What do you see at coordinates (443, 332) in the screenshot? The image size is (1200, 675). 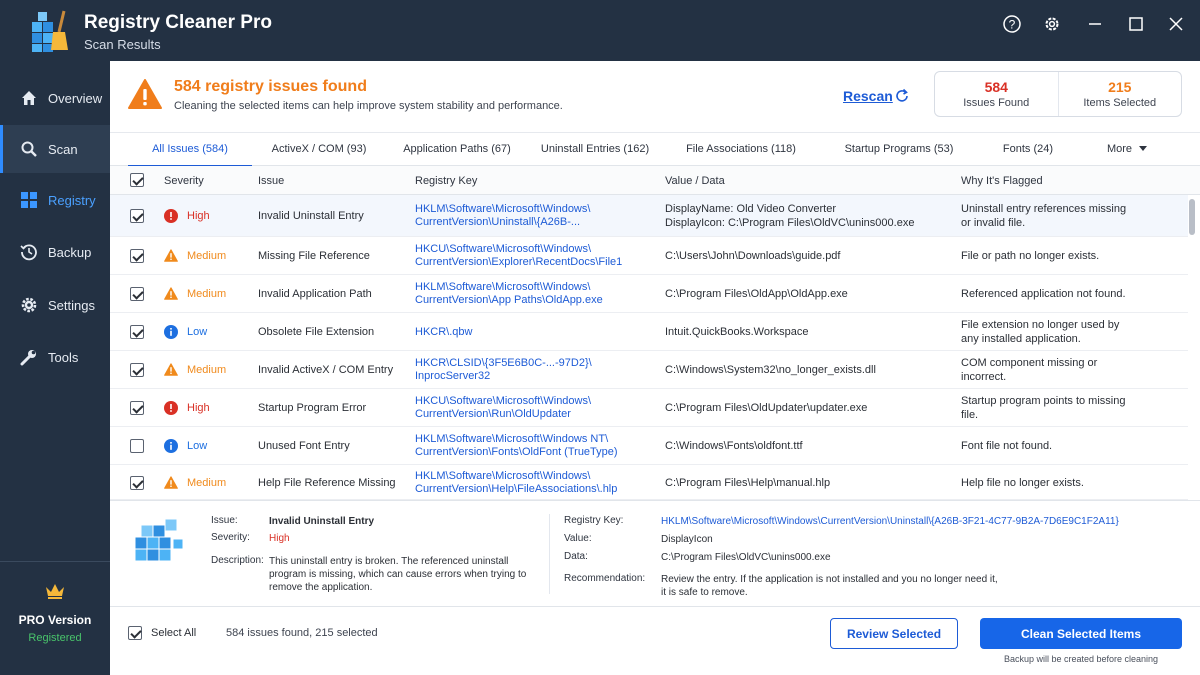 I see `registry-key-cell: HKCR\.qbw` at bounding box center [443, 332].